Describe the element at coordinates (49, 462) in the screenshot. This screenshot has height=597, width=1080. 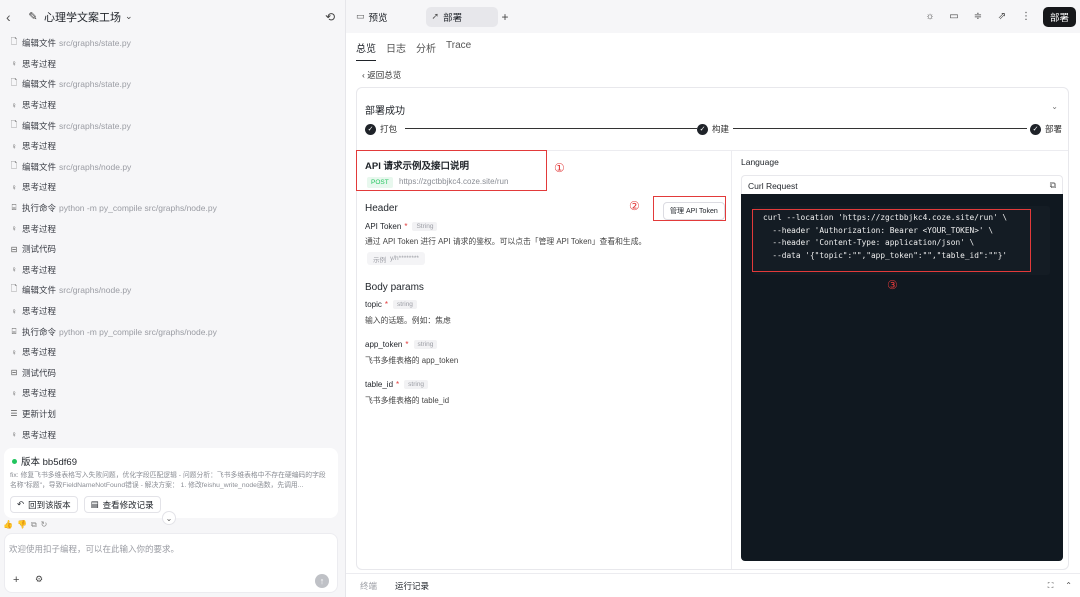
I see `version-title: 版本 bb5df69` at that location.